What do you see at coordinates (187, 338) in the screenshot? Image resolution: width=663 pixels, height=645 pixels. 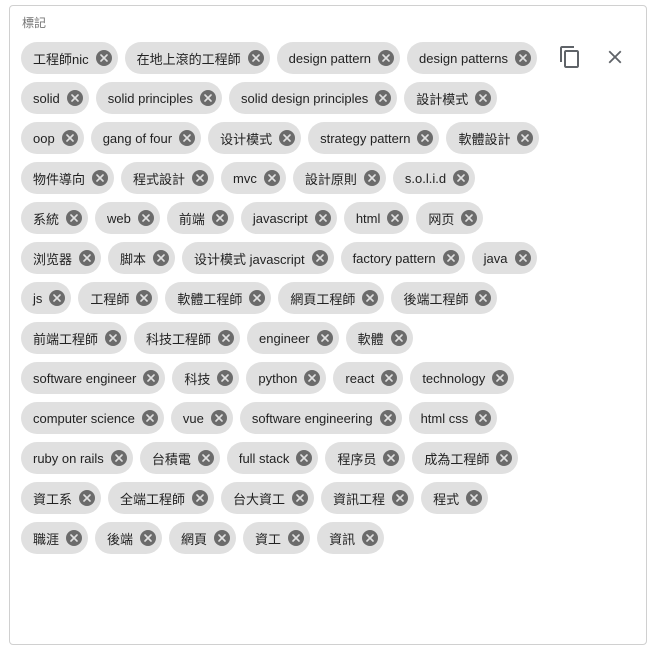 I see `tag-chip: 科技工程師` at bounding box center [187, 338].